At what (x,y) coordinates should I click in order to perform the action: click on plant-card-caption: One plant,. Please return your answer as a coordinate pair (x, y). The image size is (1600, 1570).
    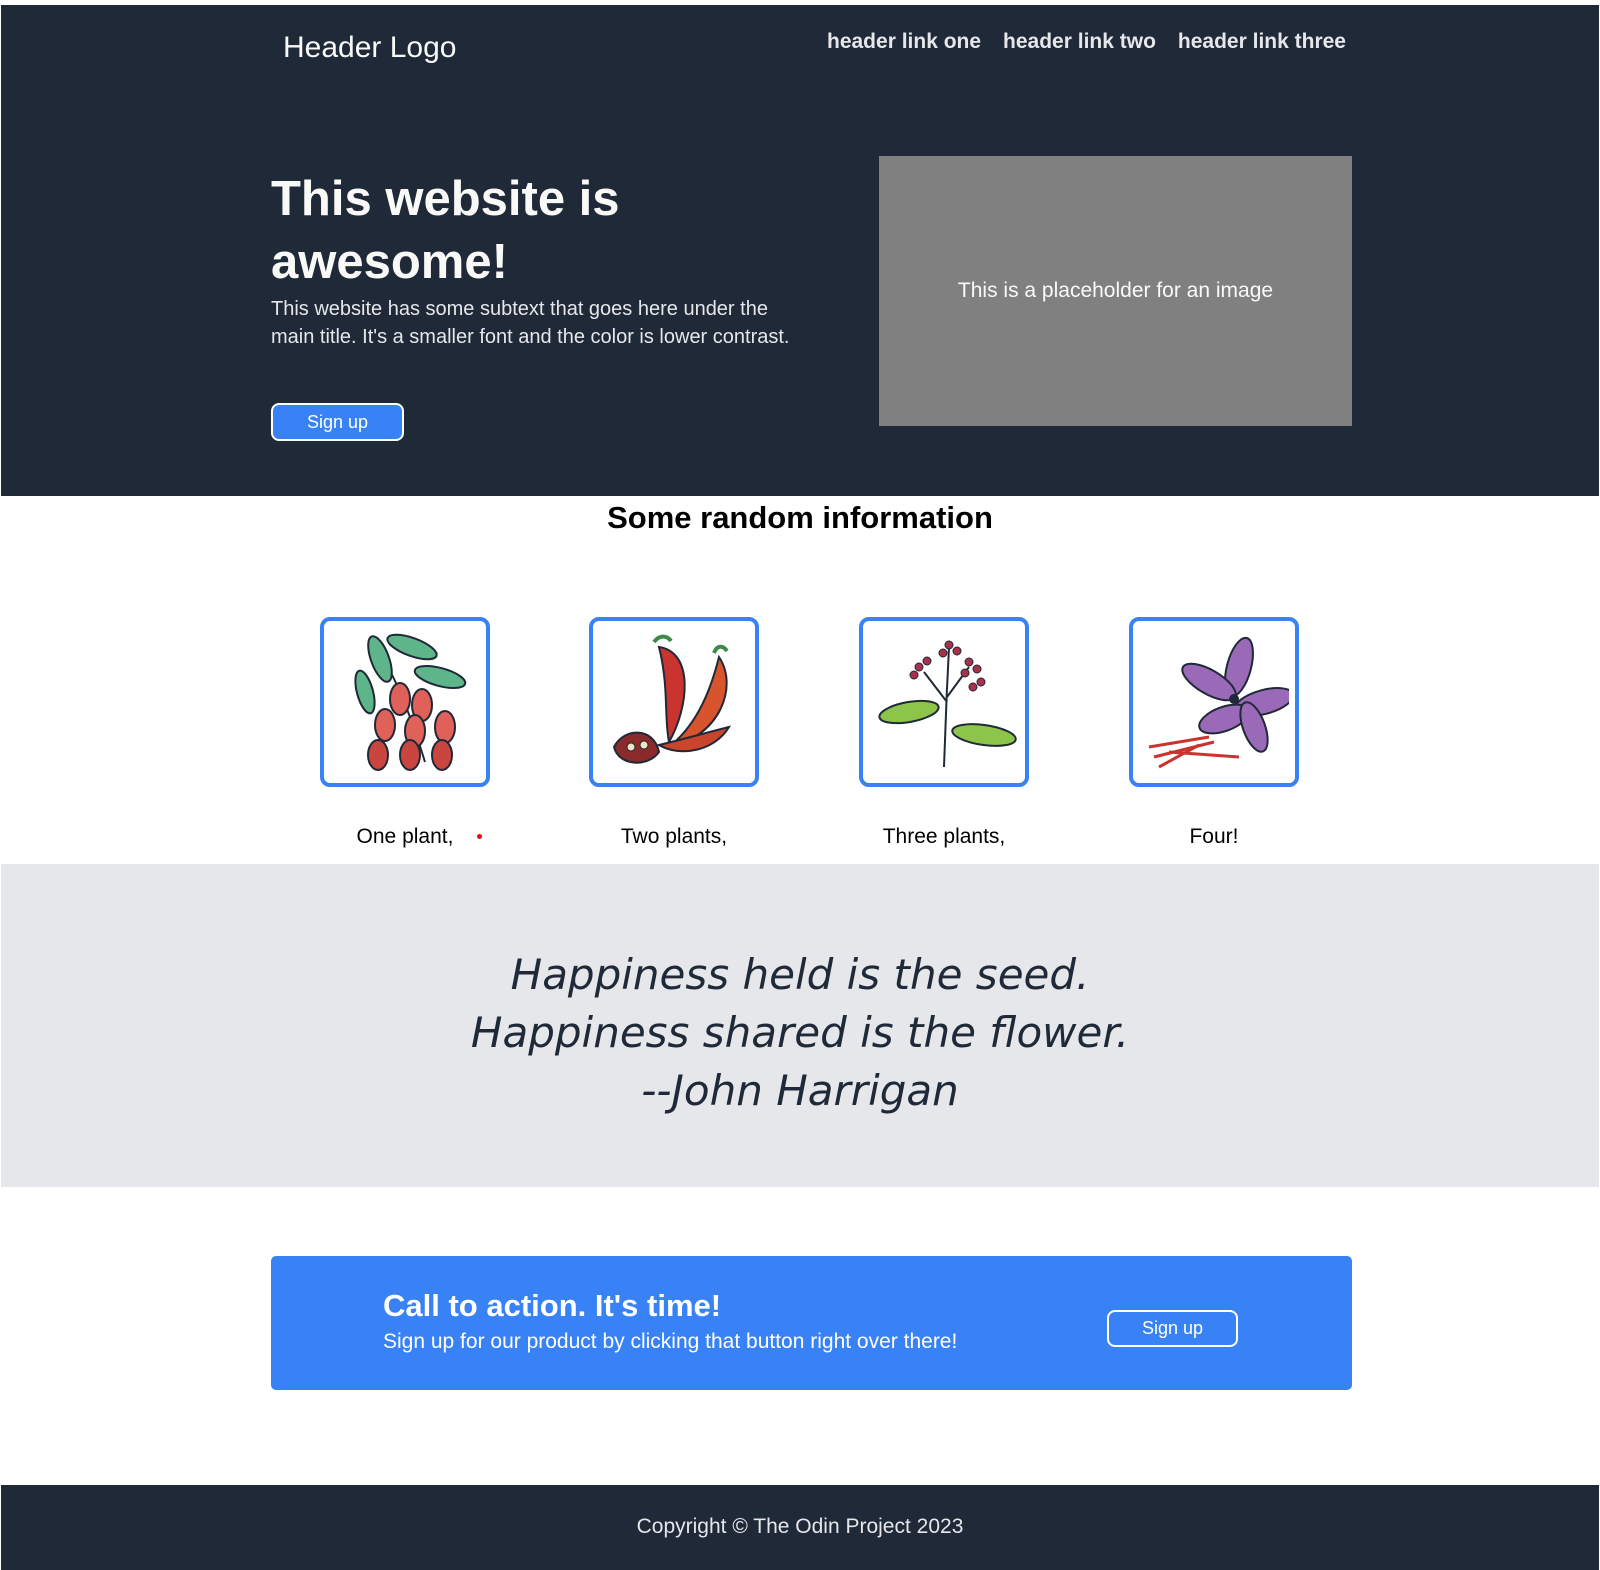
    Looking at the image, I should click on (405, 836).